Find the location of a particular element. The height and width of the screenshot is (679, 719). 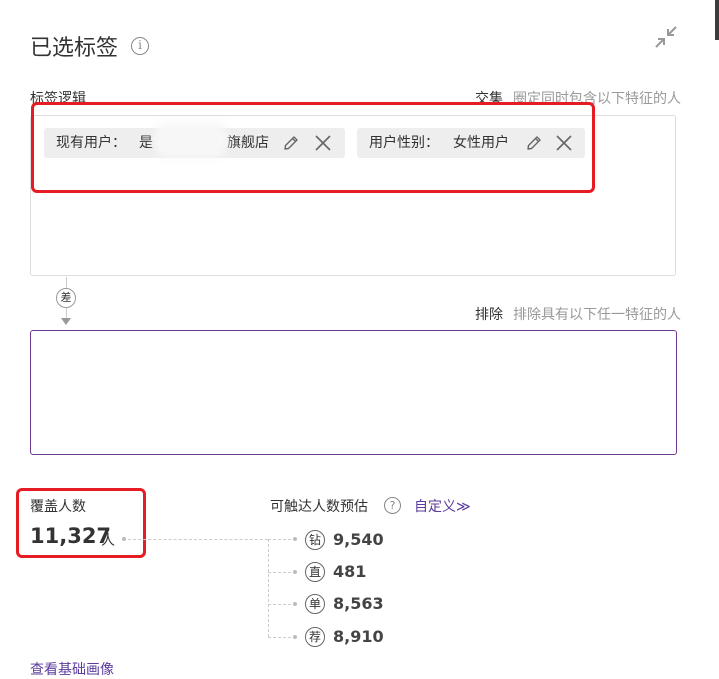

channel-zhi-badge: 直 is located at coordinates (315, 572).